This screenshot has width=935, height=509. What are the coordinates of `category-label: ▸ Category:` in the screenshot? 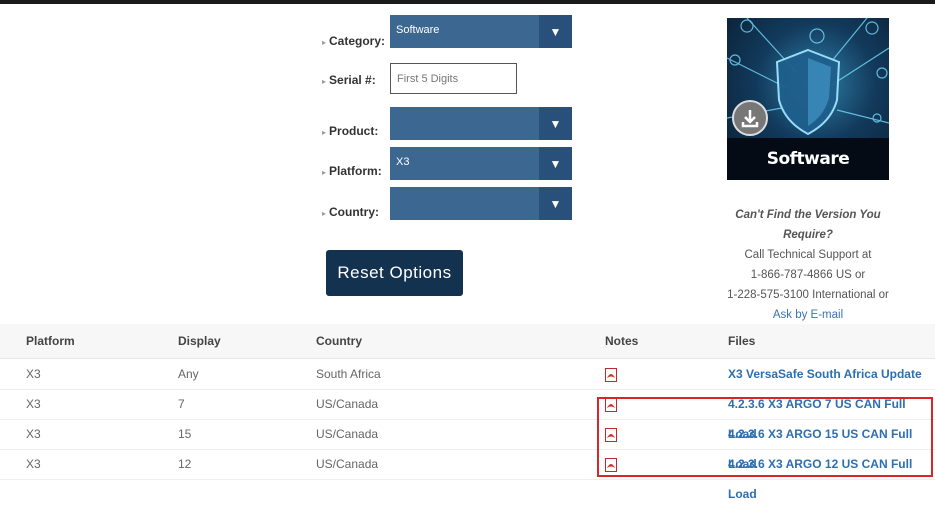 It's located at (354, 41).